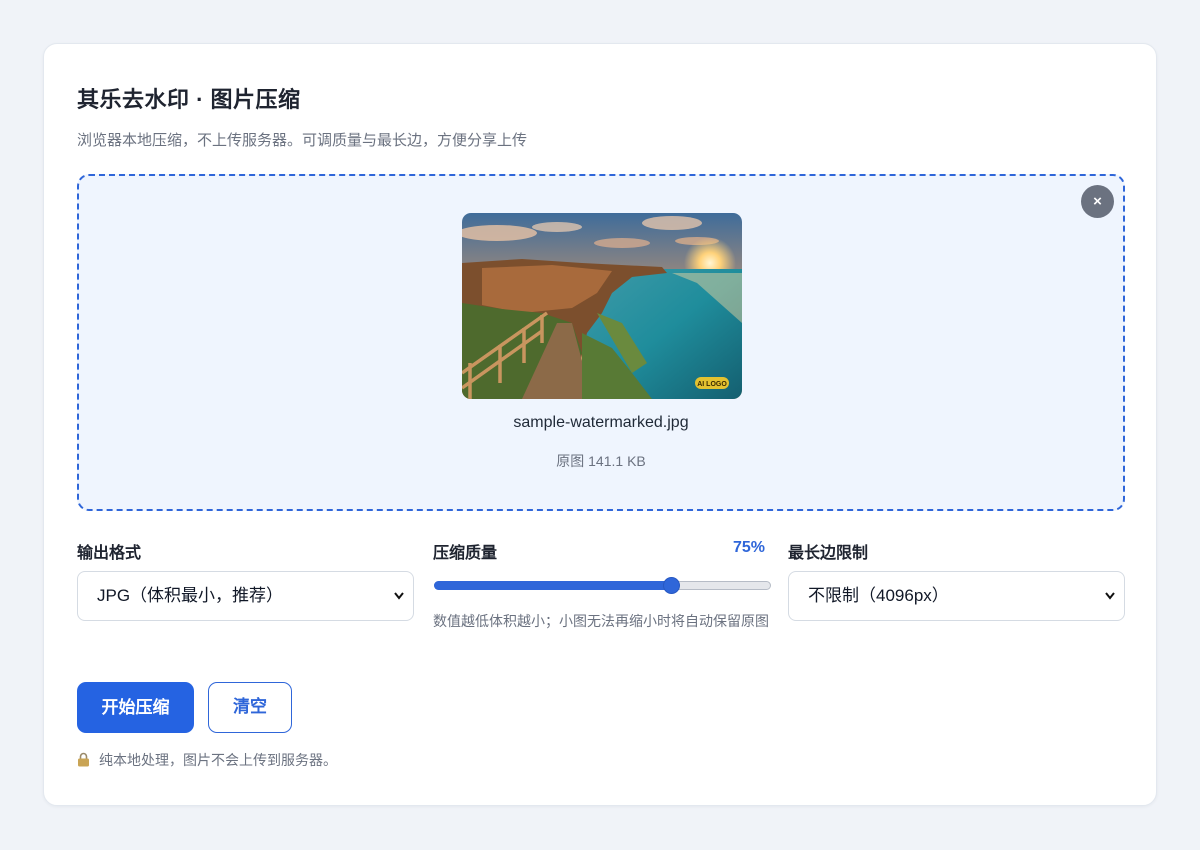  I want to click on page-subtitle: 浏览器本地压缩，不上传服务器。可调质量与最长边，方便分享上传, so click(302, 140).